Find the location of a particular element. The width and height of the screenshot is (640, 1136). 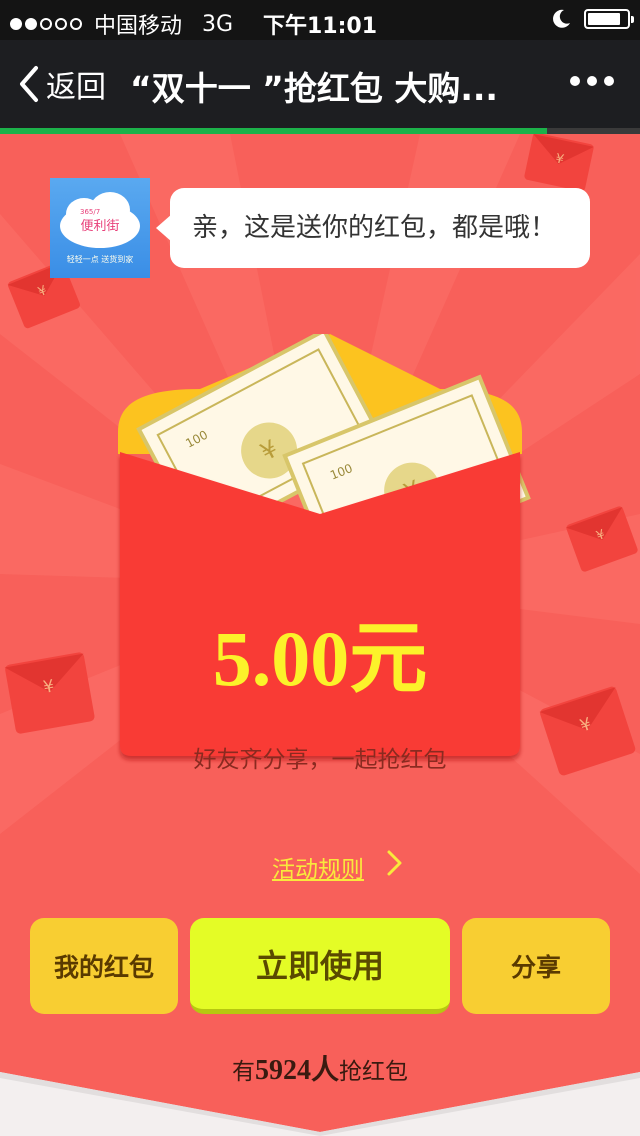

avatar-caption: 轻轻一点 送货到家 is located at coordinates (100, 259).